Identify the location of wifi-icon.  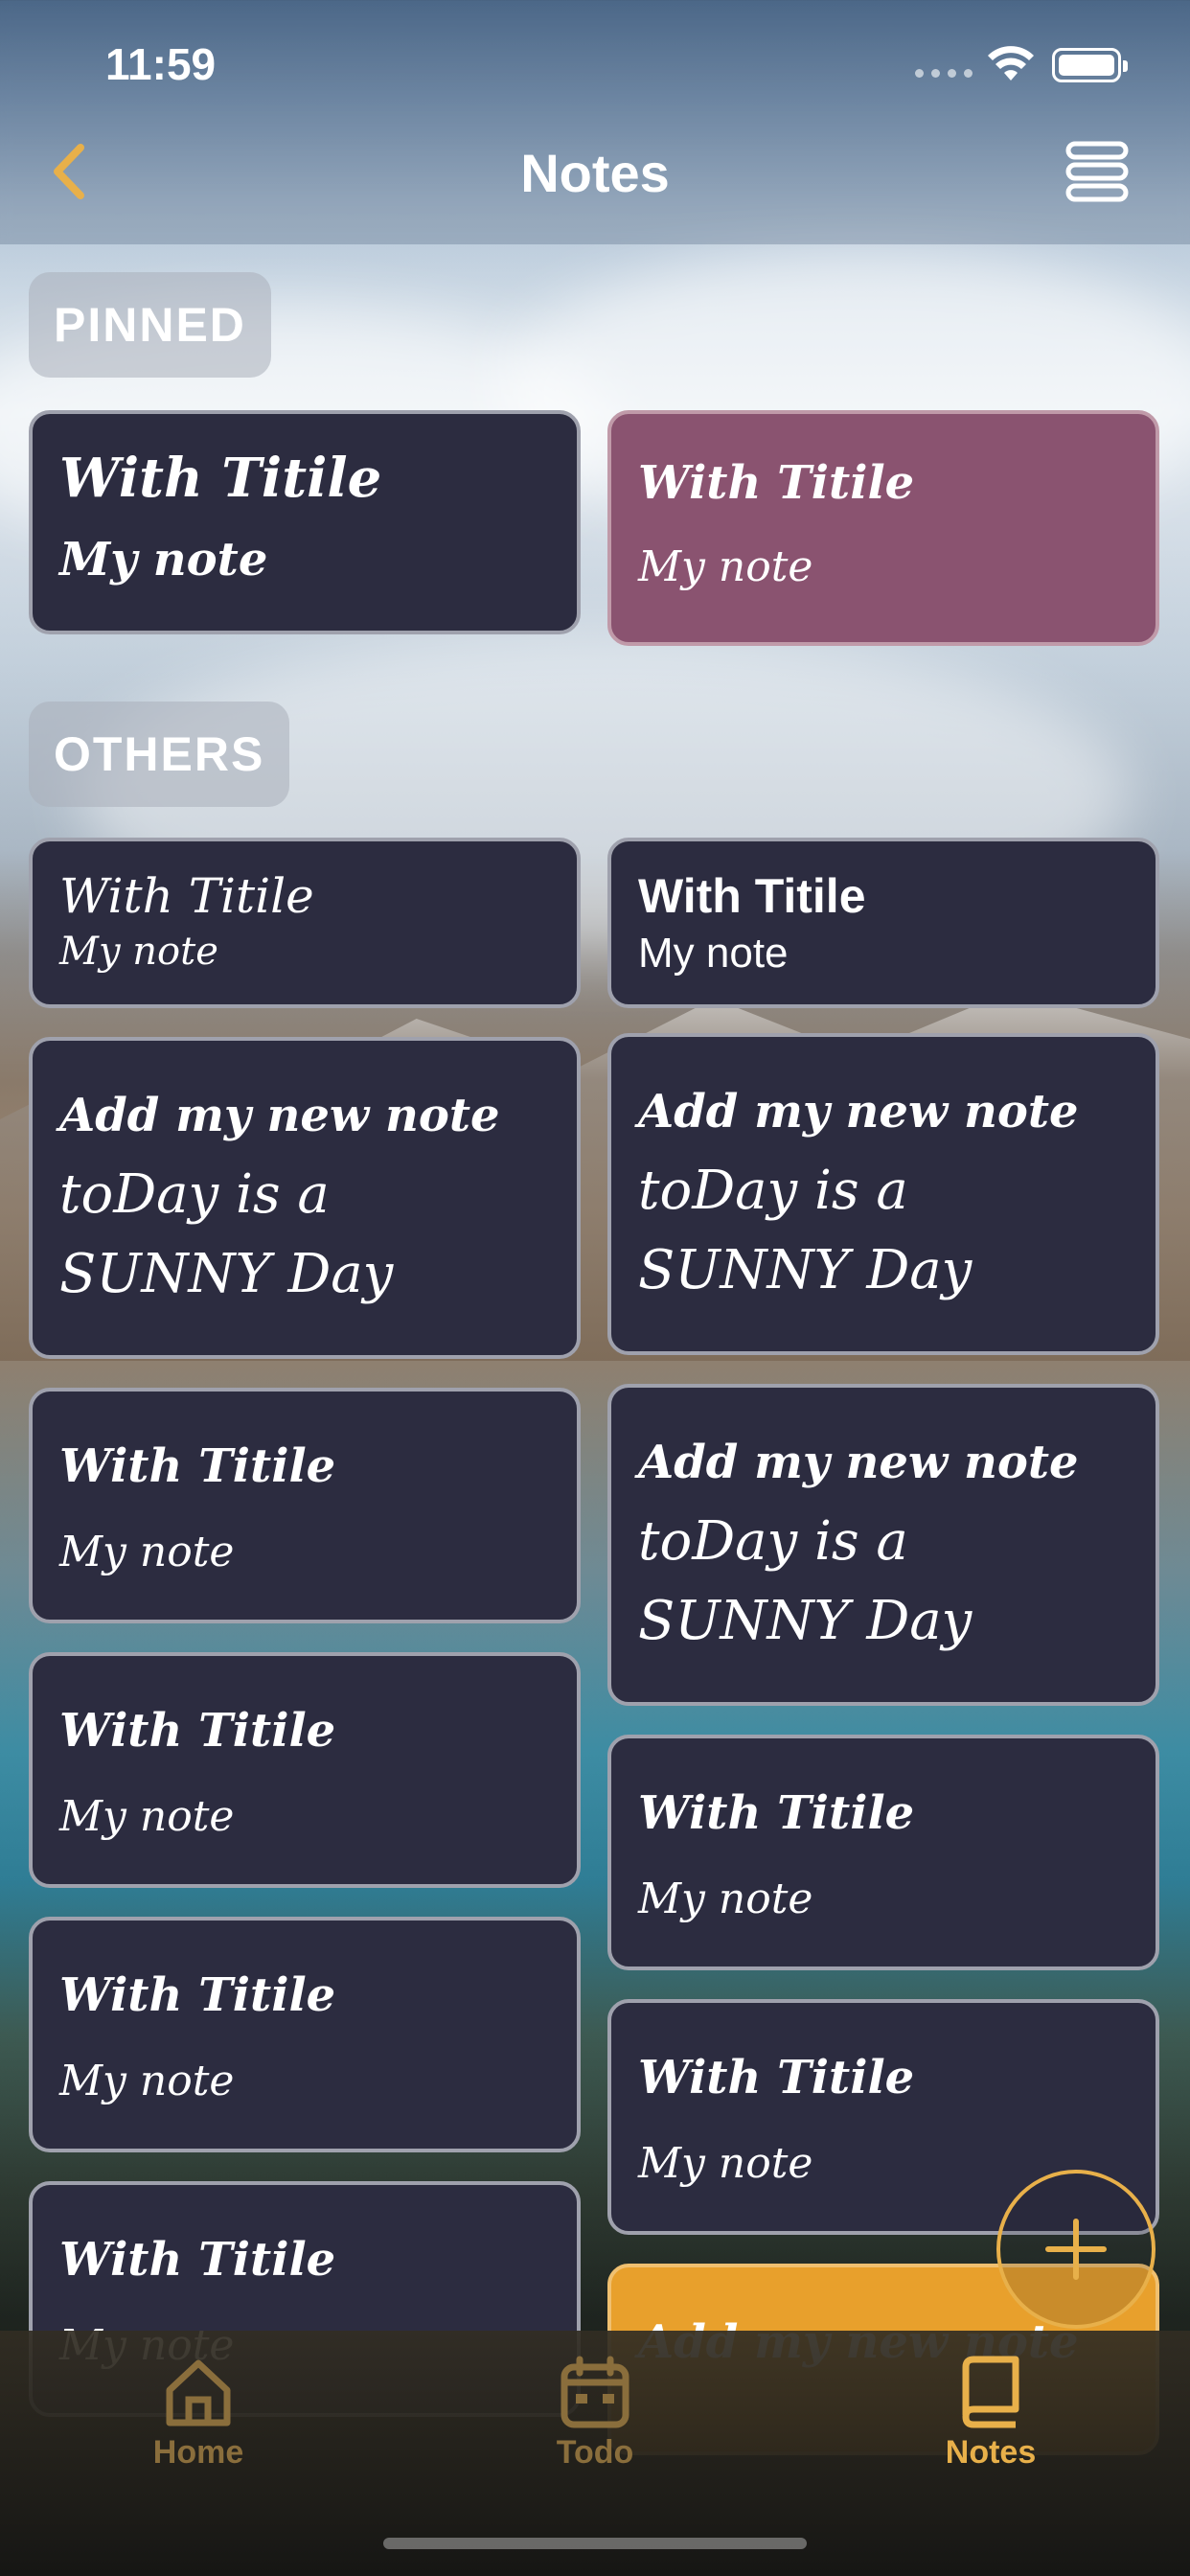
(1011, 63).